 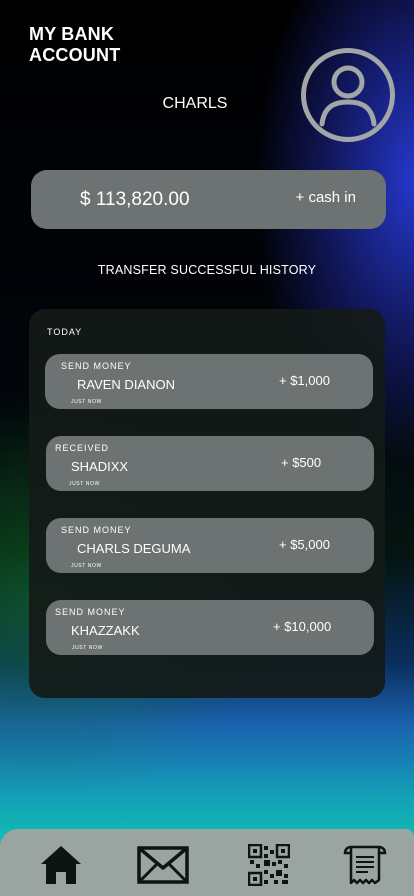 I want to click on transaction-name: CHARLS DEGUMA, so click(x=134, y=548).